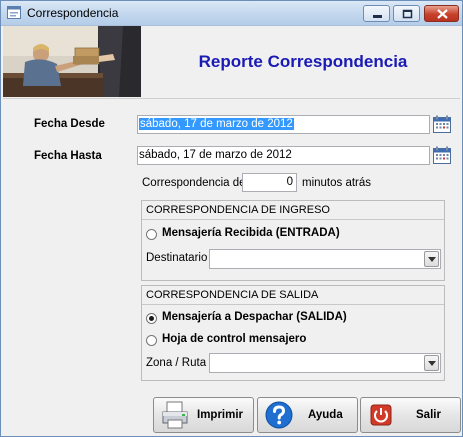 The height and width of the screenshot is (437, 463). Describe the element at coordinates (151, 318) in the screenshot. I see `mensajeria-despachar-radio` at that location.